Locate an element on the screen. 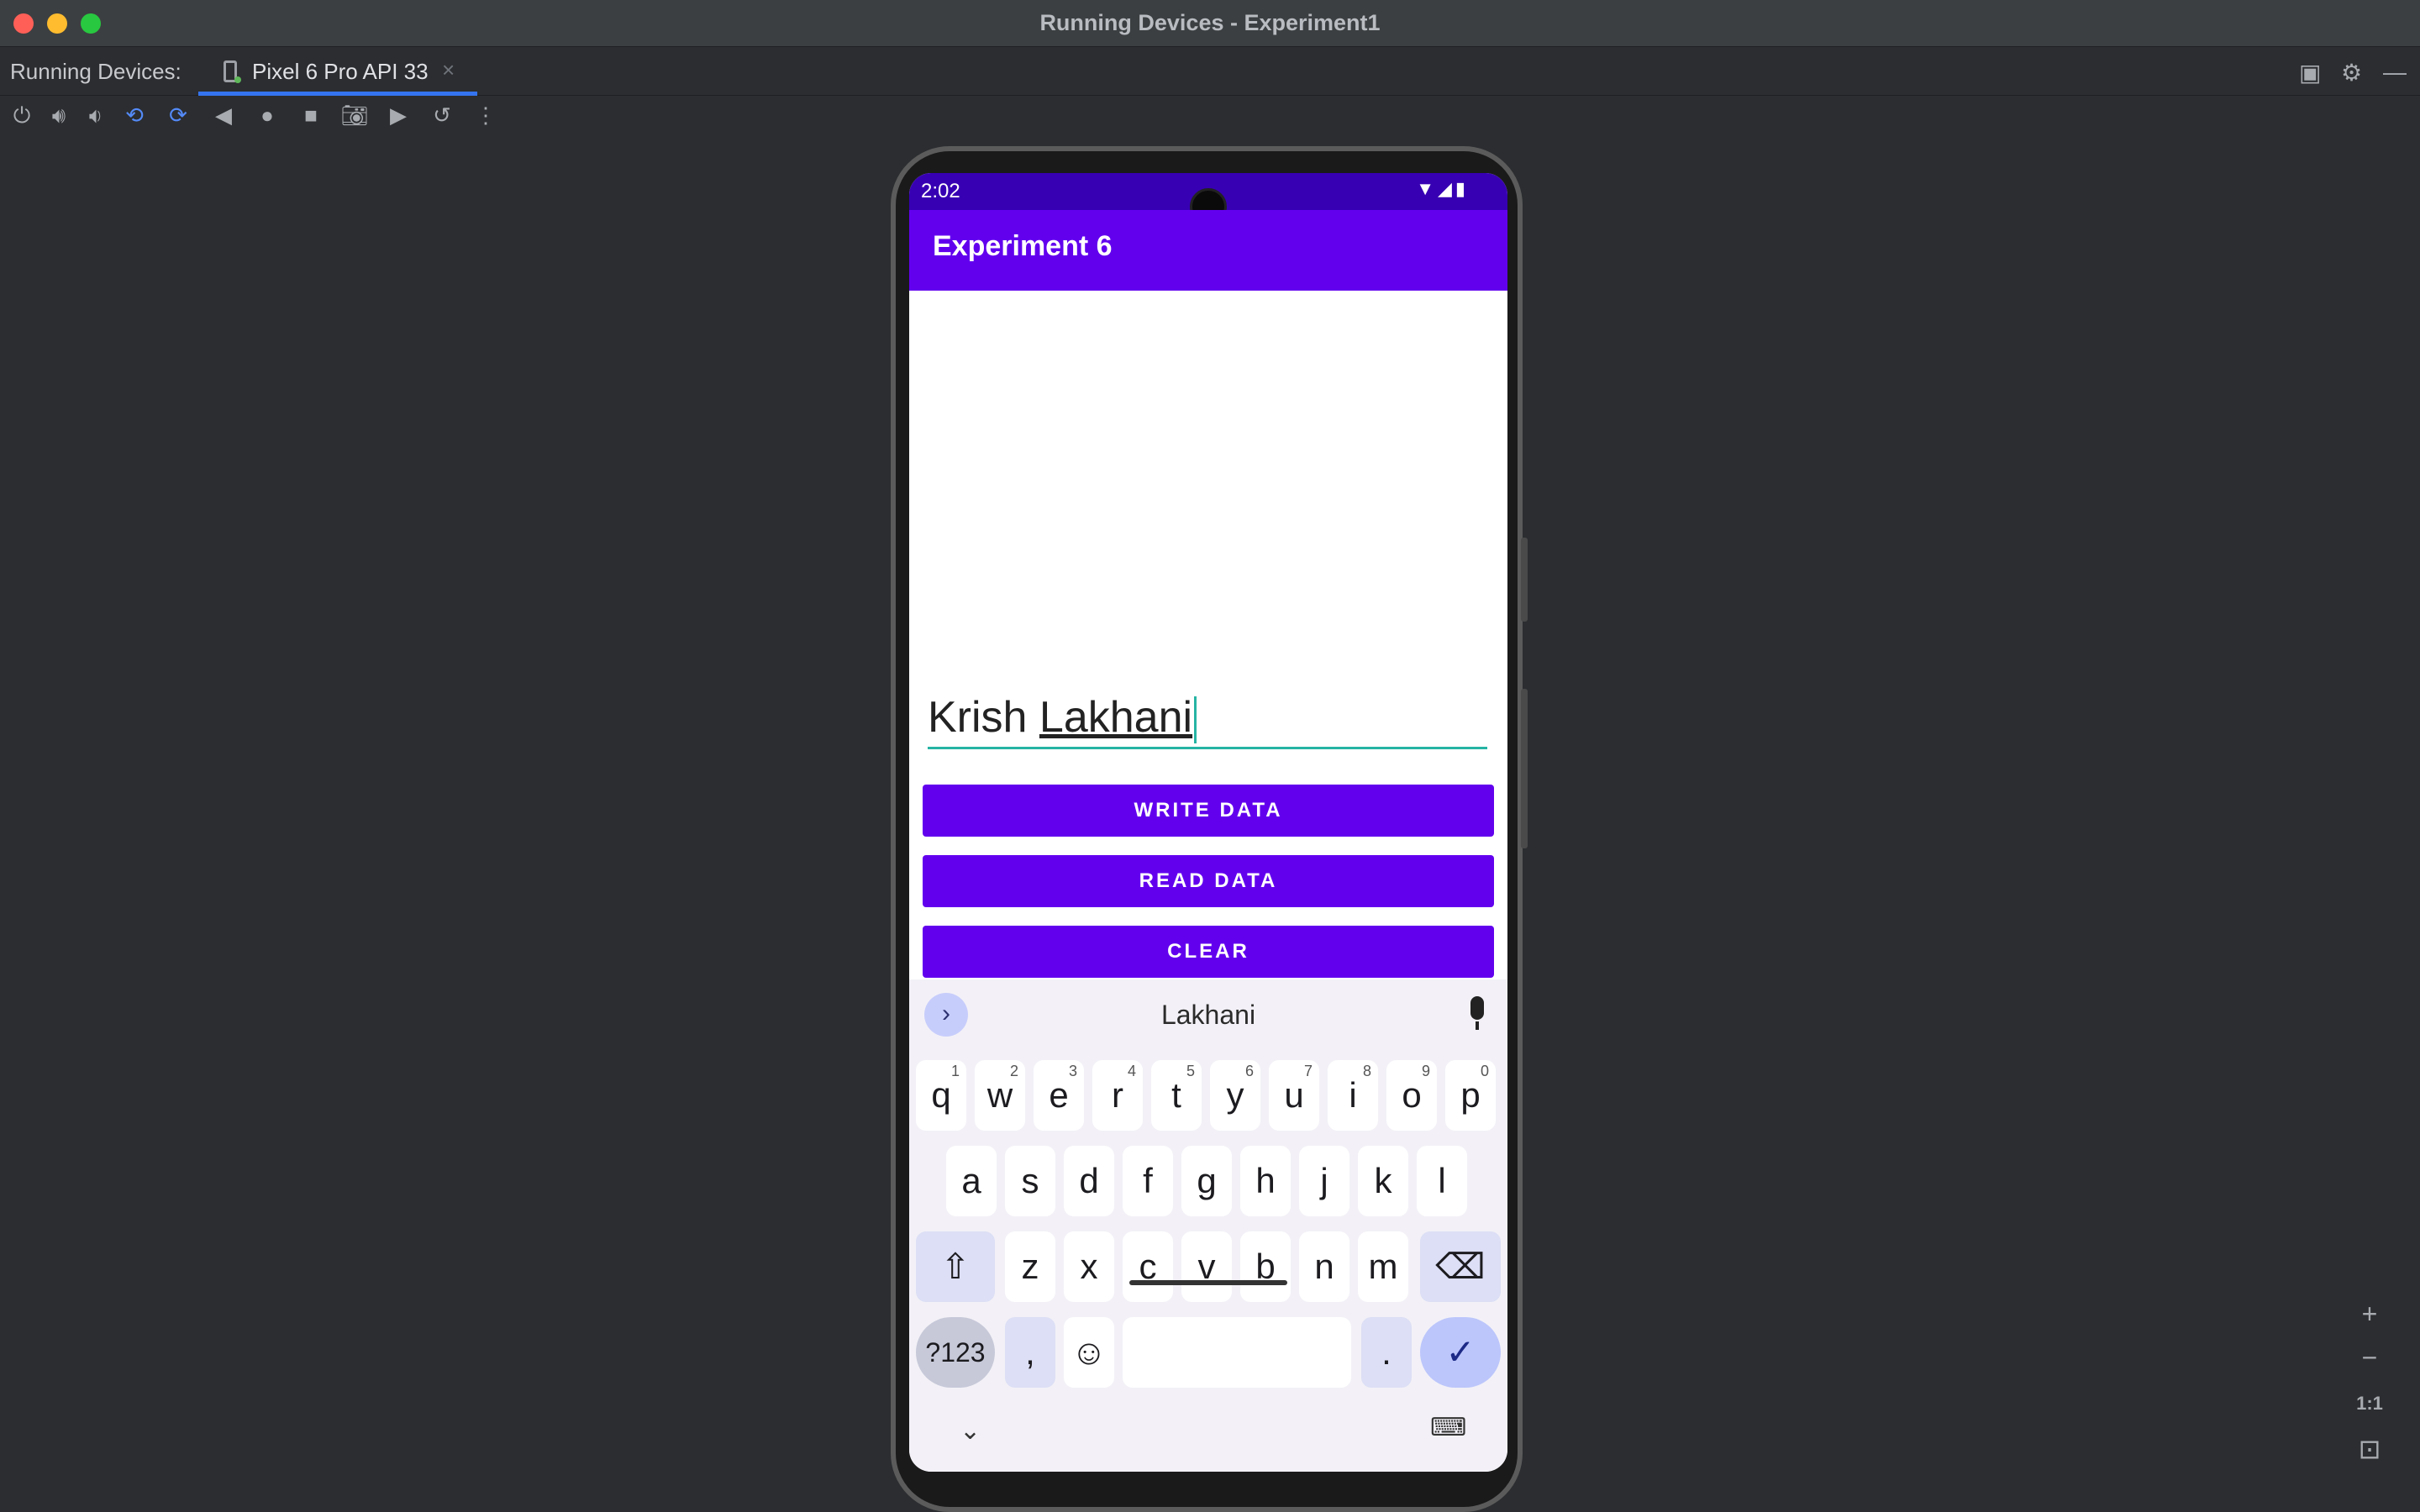 This screenshot has height=1512, width=2420. key-b: b is located at coordinates (1265, 1266).